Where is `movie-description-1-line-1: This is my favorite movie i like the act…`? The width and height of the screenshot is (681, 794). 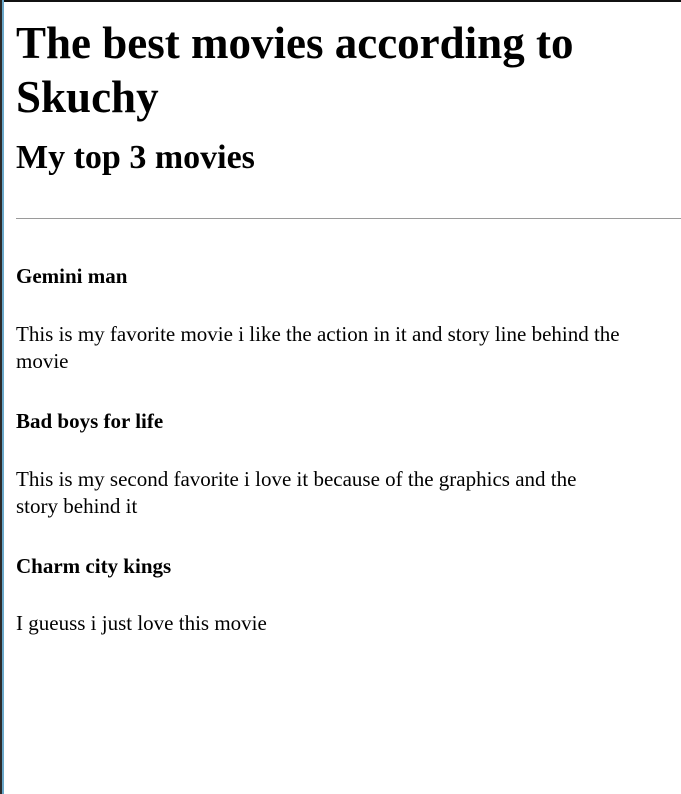
movie-description-1-line-1: This is my favorite movie i like the act… is located at coordinates (318, 334).